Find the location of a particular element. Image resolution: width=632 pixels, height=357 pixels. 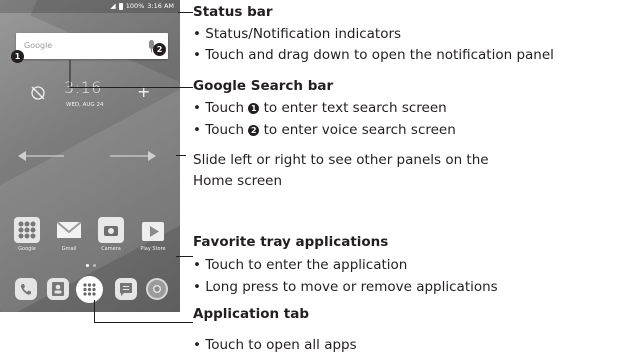

marker-2: 2 is located at coordinates (254, 130).